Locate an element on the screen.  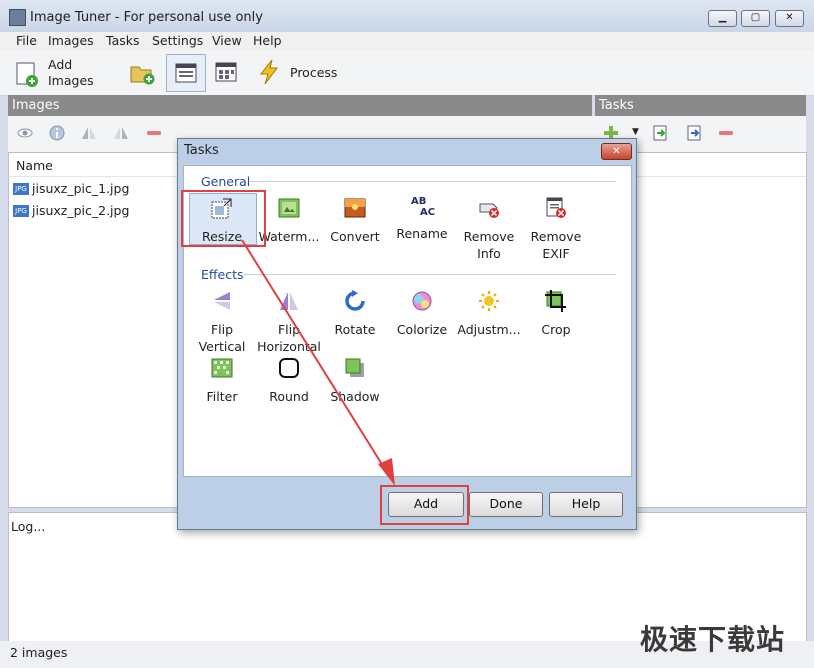
add-folder-icon is located at coordinates (142, 73).